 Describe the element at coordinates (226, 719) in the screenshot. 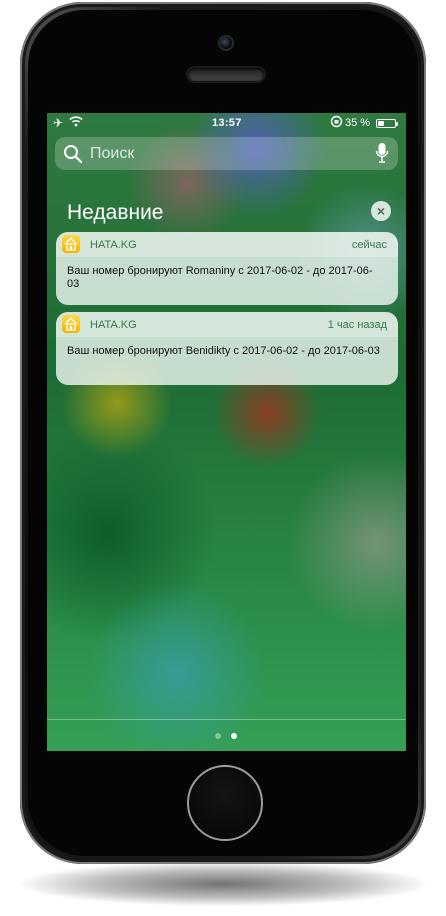

I see `page-divider` at that location.